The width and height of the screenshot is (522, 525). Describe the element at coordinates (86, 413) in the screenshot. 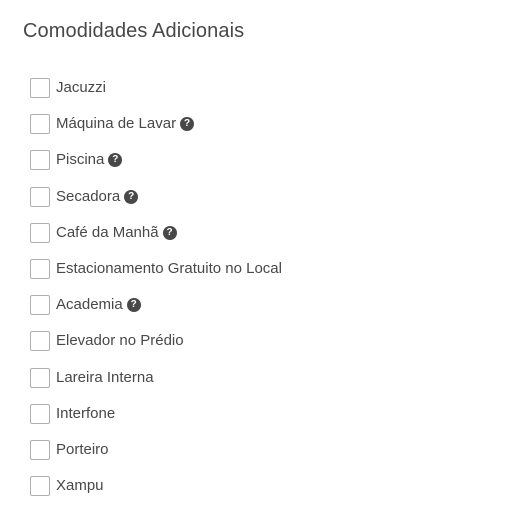

I see `amenity-label: Interfone` at that location.